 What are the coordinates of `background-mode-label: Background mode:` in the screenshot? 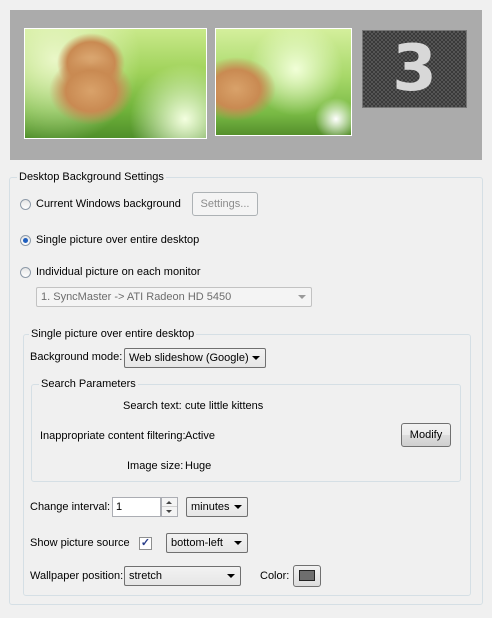 It's located at (76, 357).